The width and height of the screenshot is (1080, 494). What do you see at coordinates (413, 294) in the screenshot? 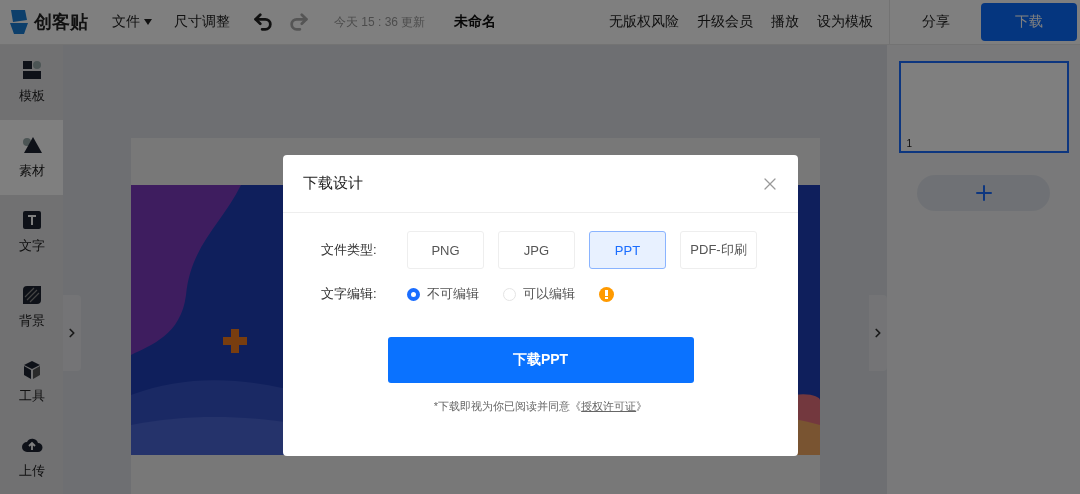
I see `radio-button` at bounding box center [413, 294].